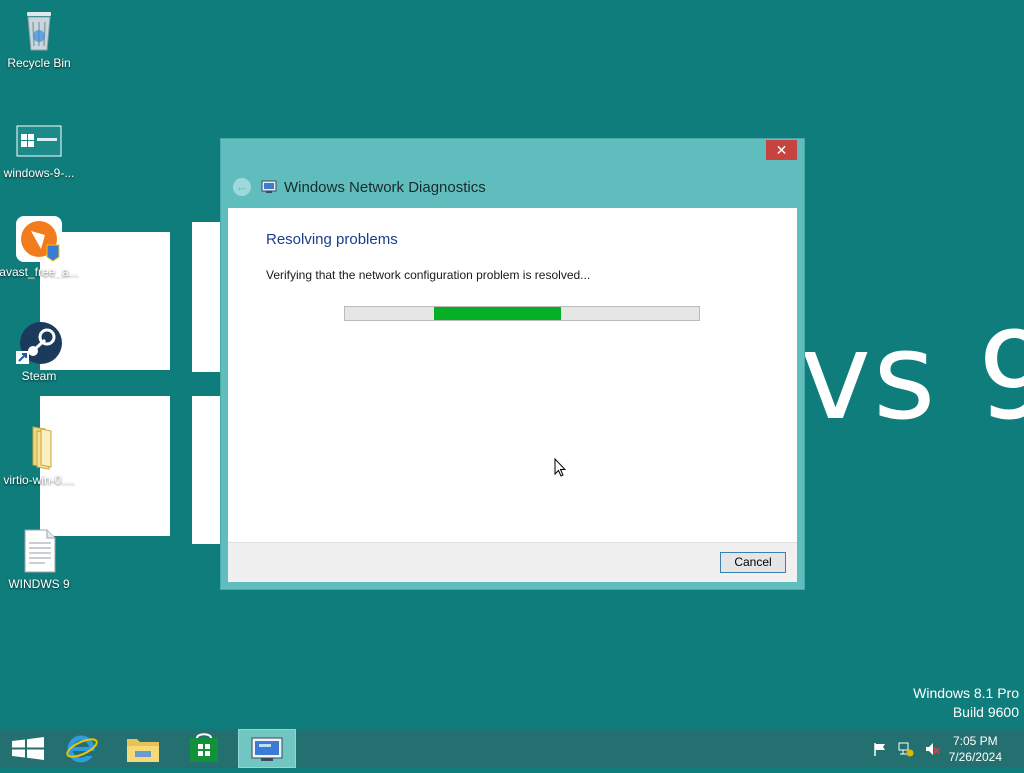 This screenshot has width=1024, height=773. I want to click on desktop-icon-windws-9-doc: WINDWS 9, so click(39, 559).